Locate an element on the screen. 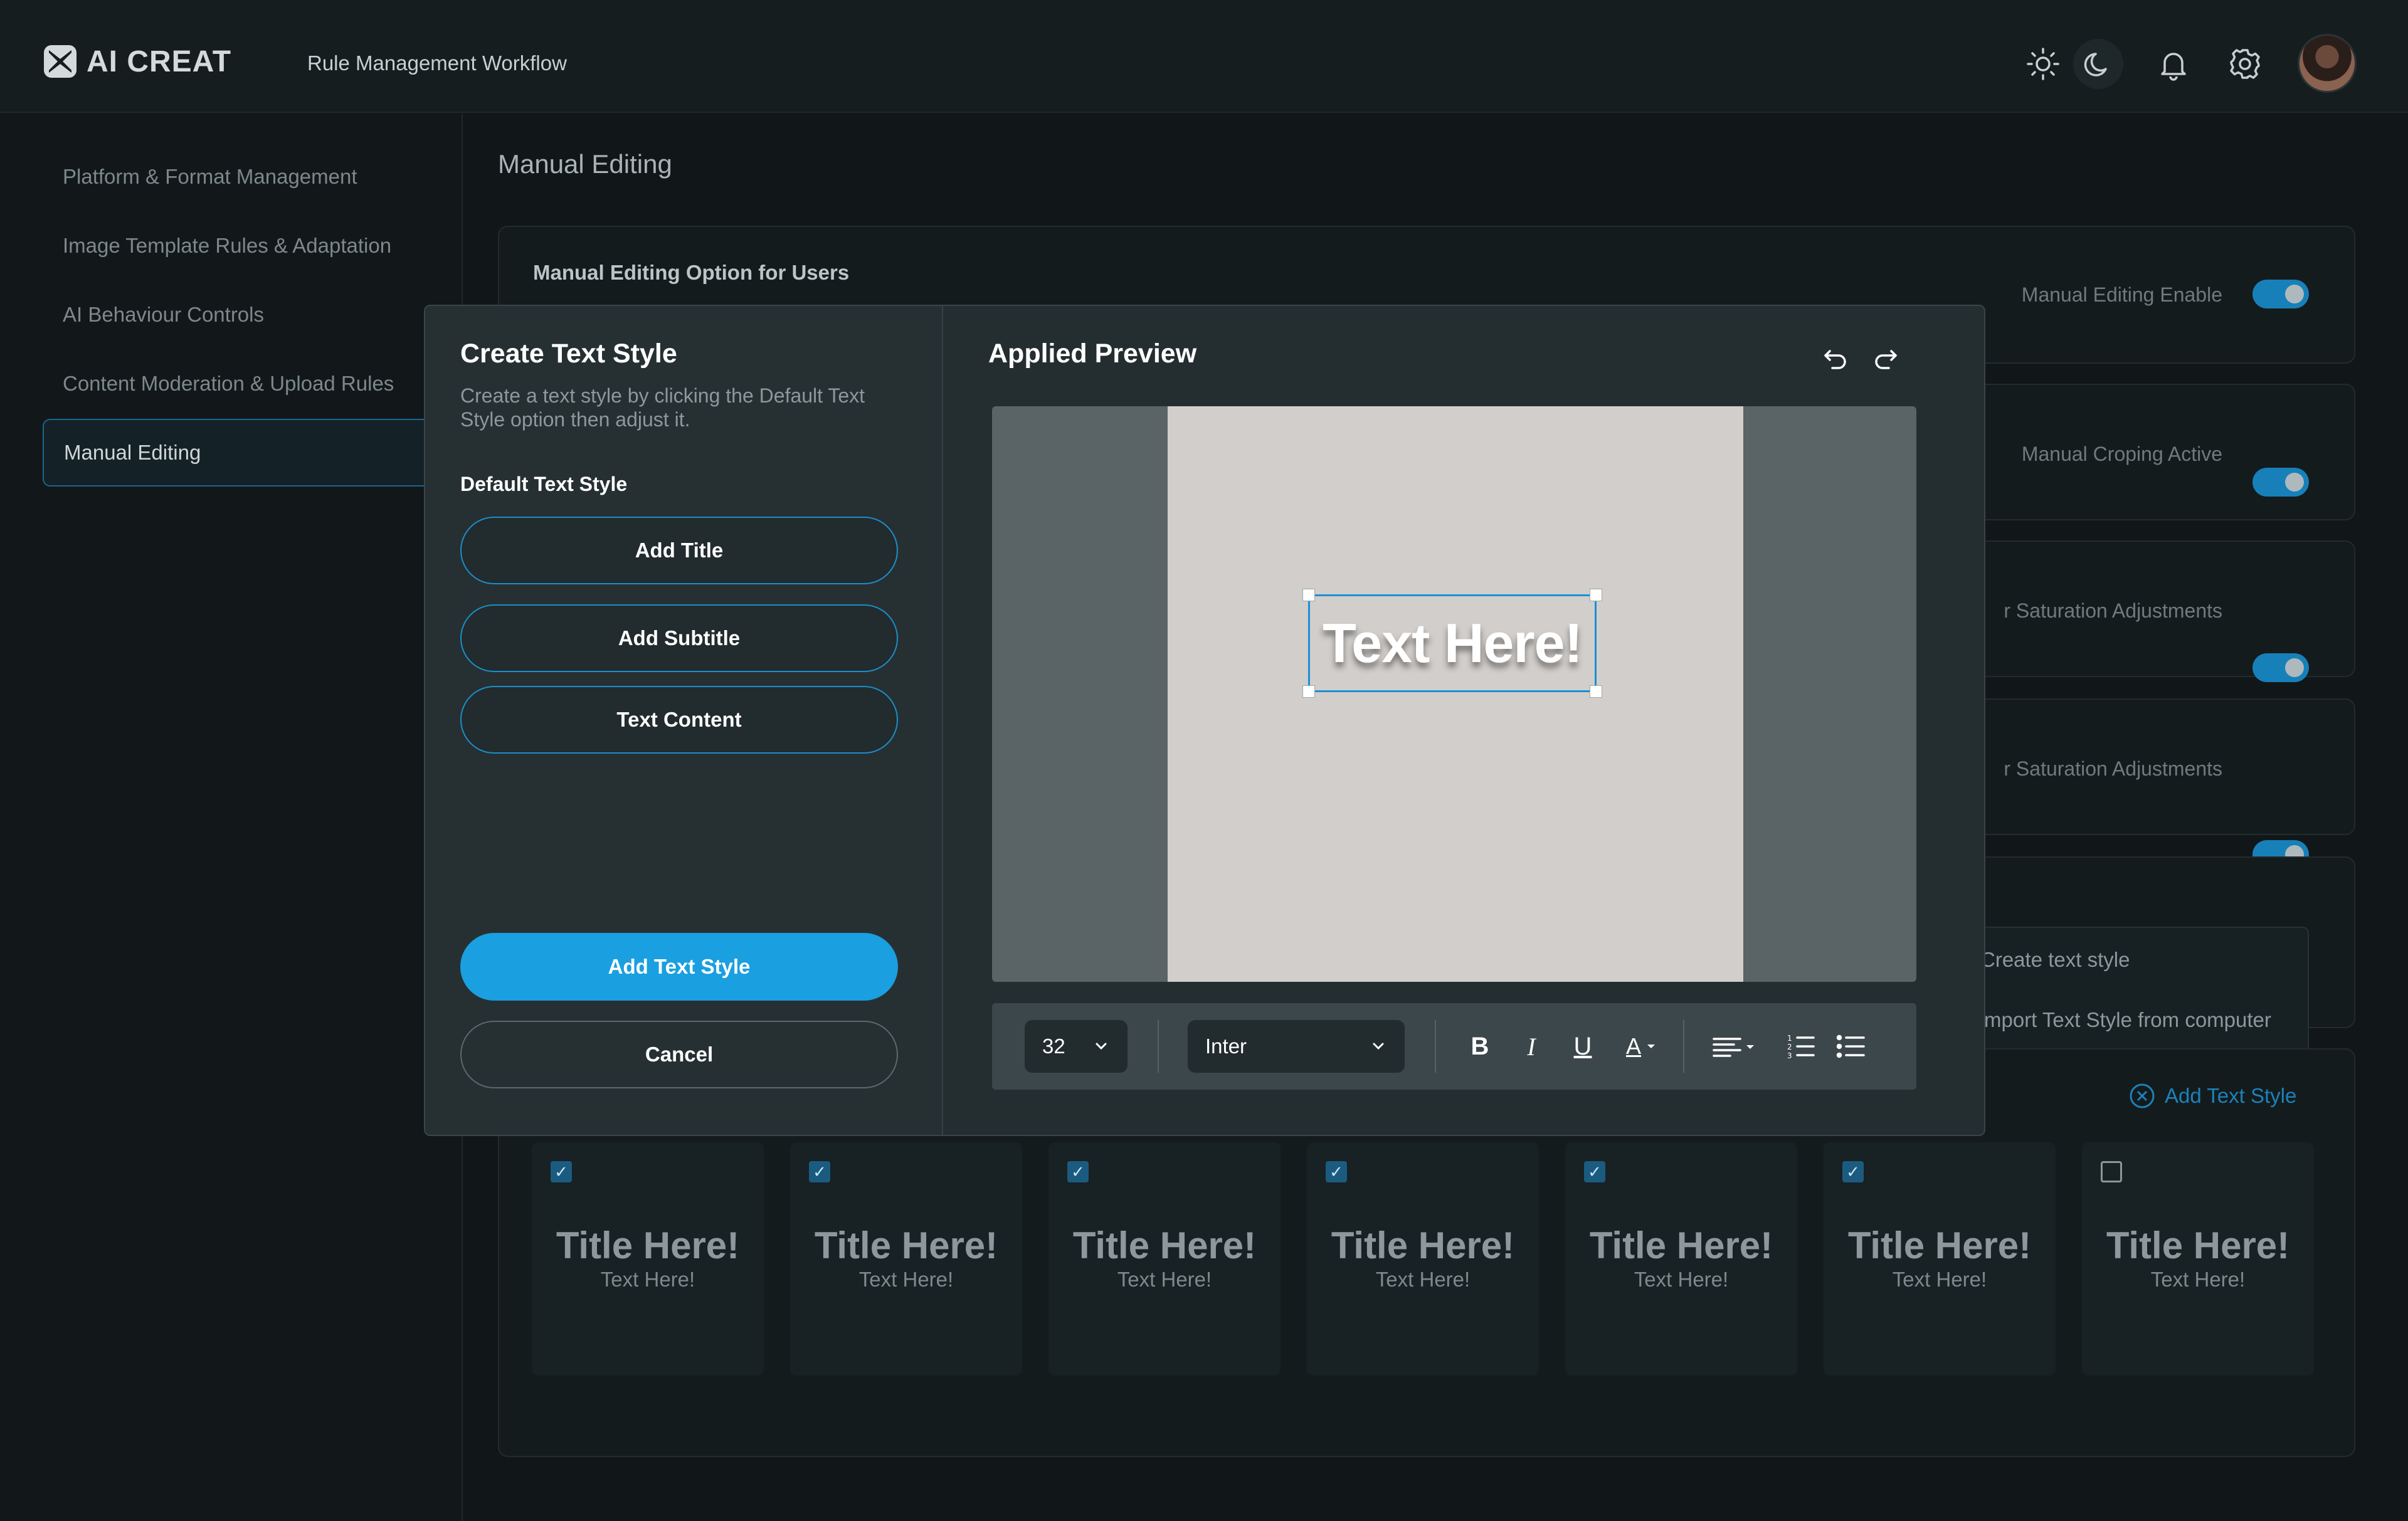 The height and width of the screenshot is (1521, 2408). page-title: Manual Editing is located at coordinates (585, 164).